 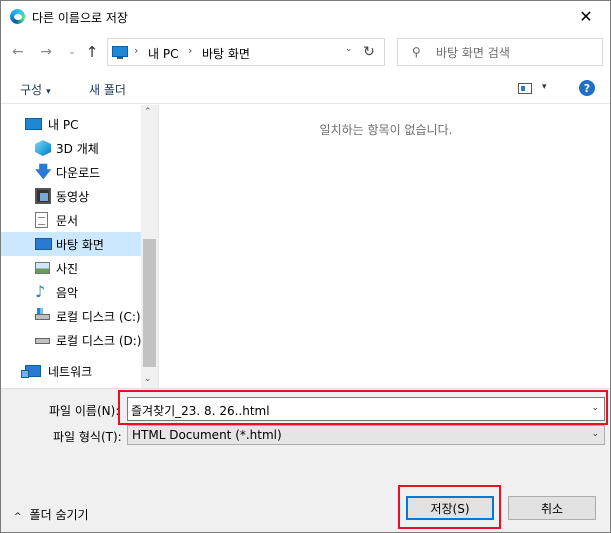 I want to click on chevron-down-icon: ▾, so click(x=48, y=92).